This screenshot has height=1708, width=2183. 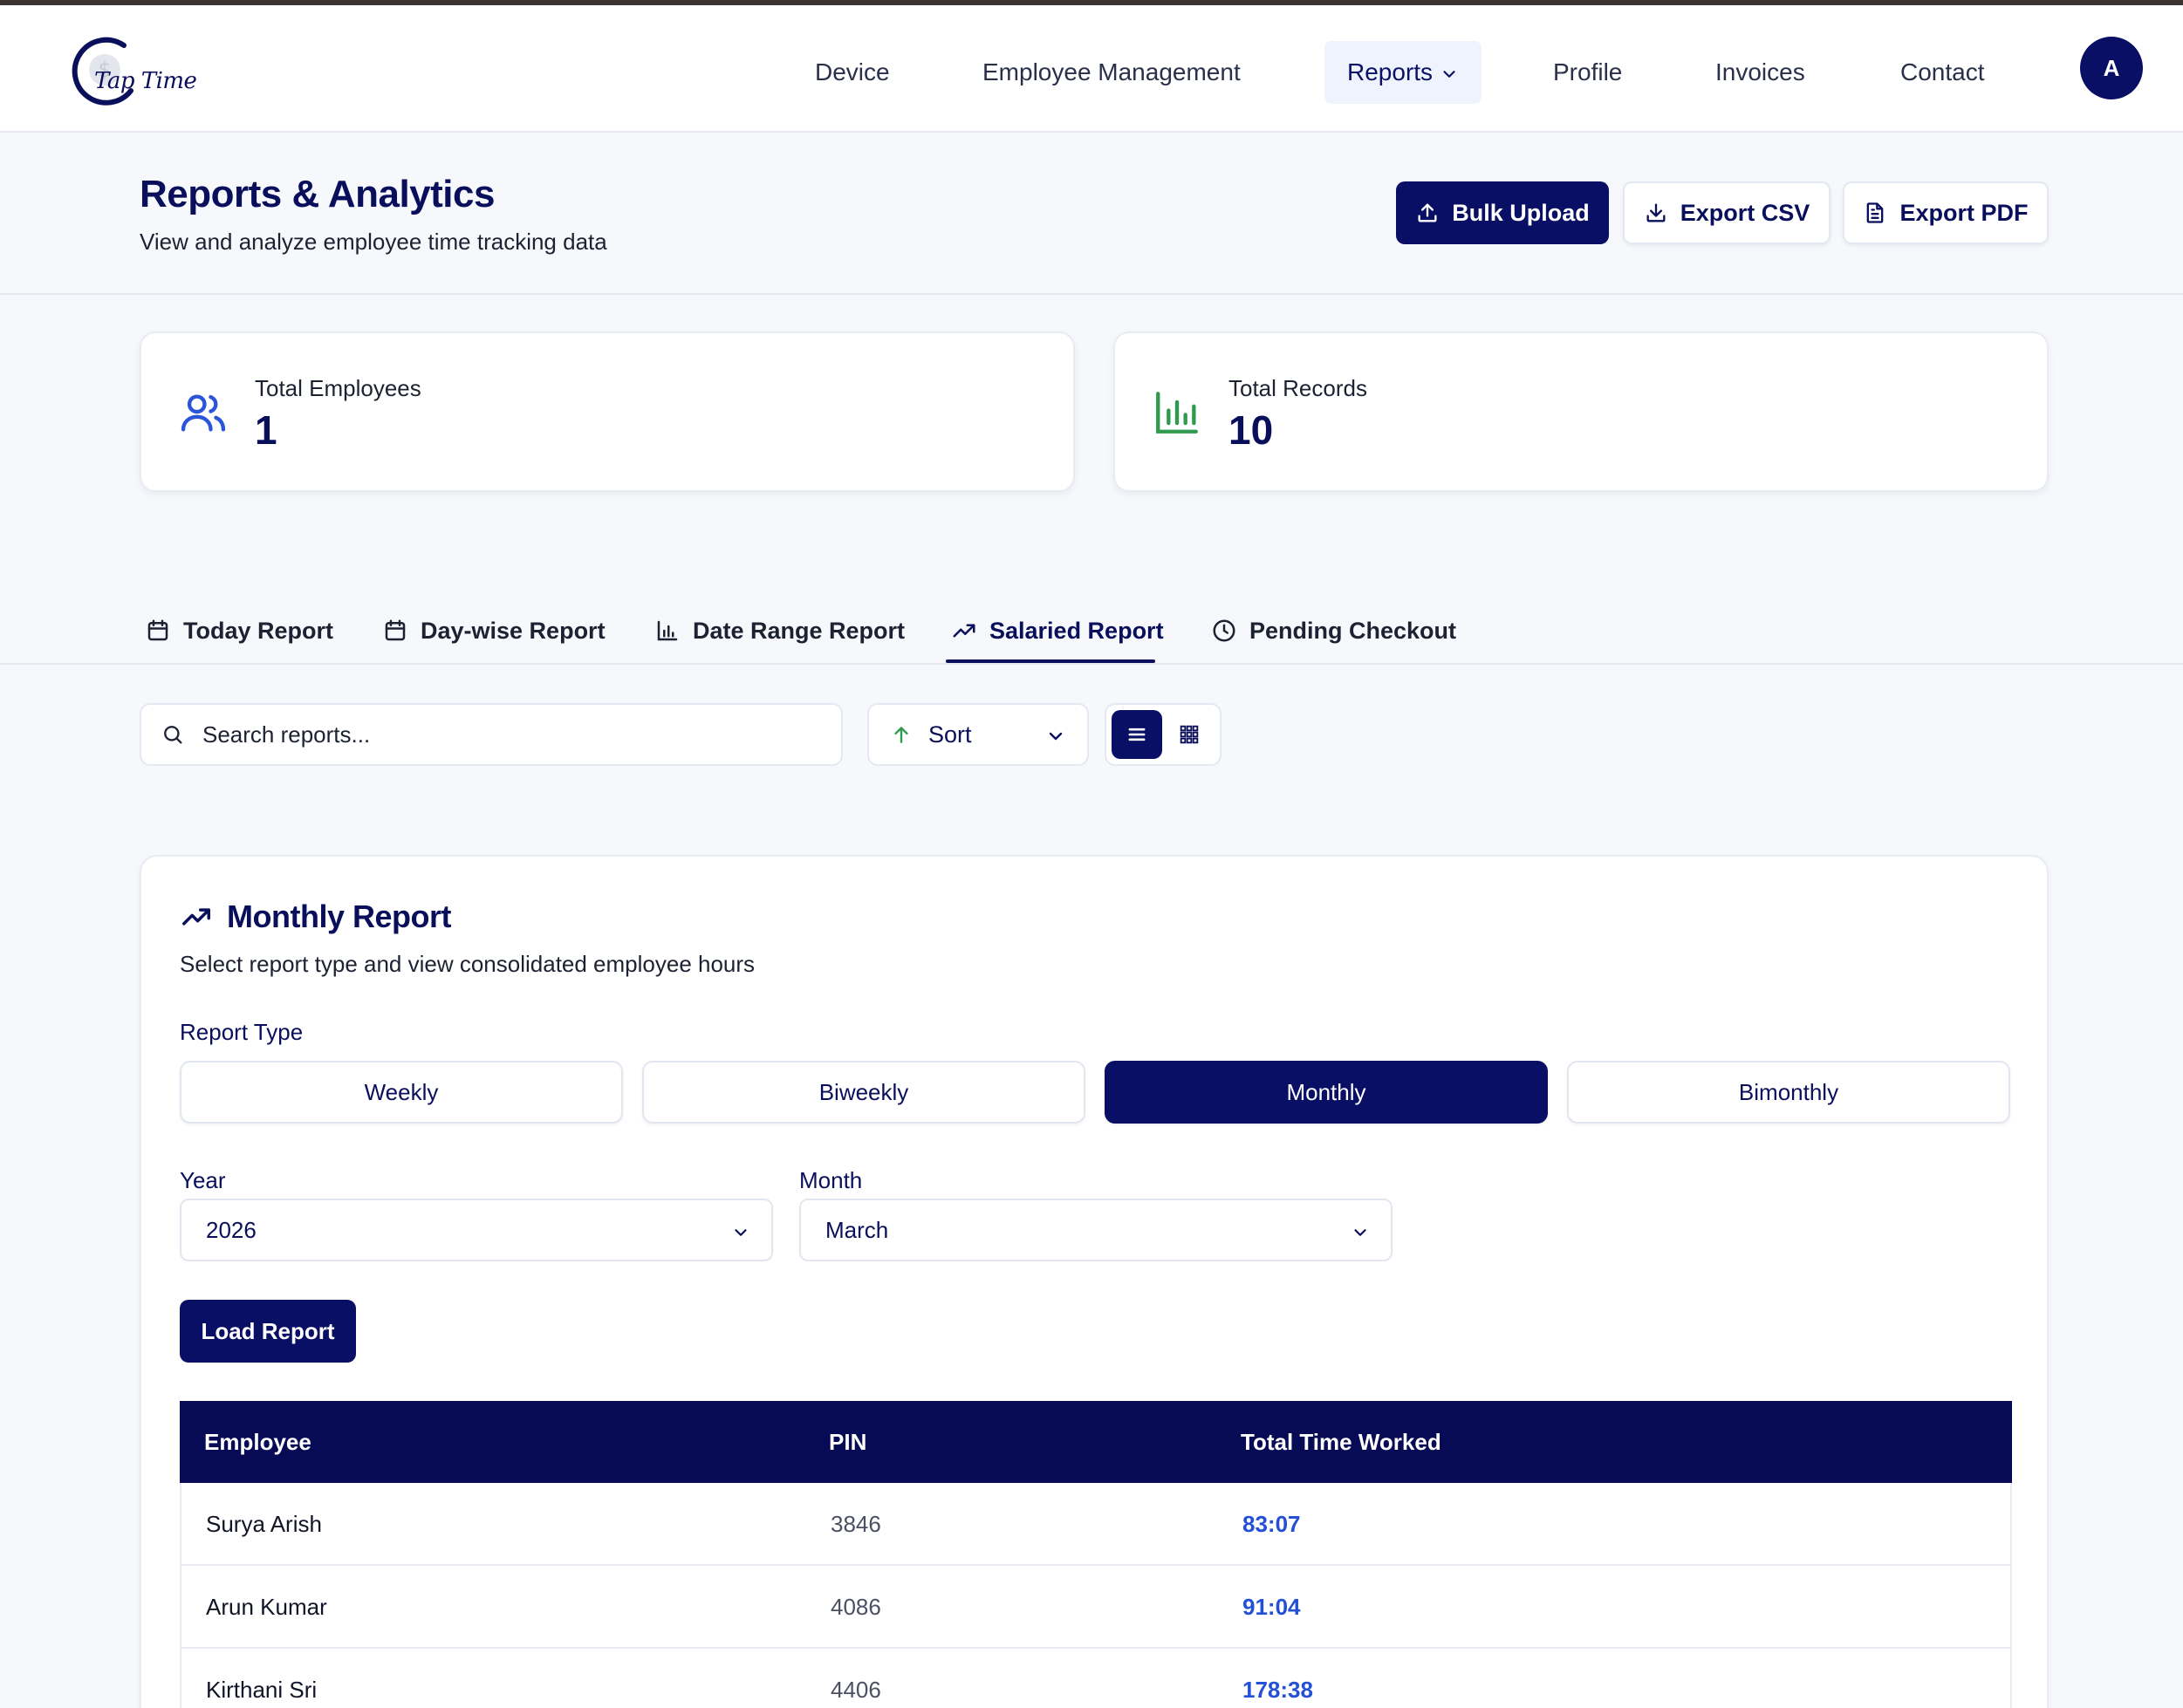 I want to click on search-icon, so click(x=173, y=735).